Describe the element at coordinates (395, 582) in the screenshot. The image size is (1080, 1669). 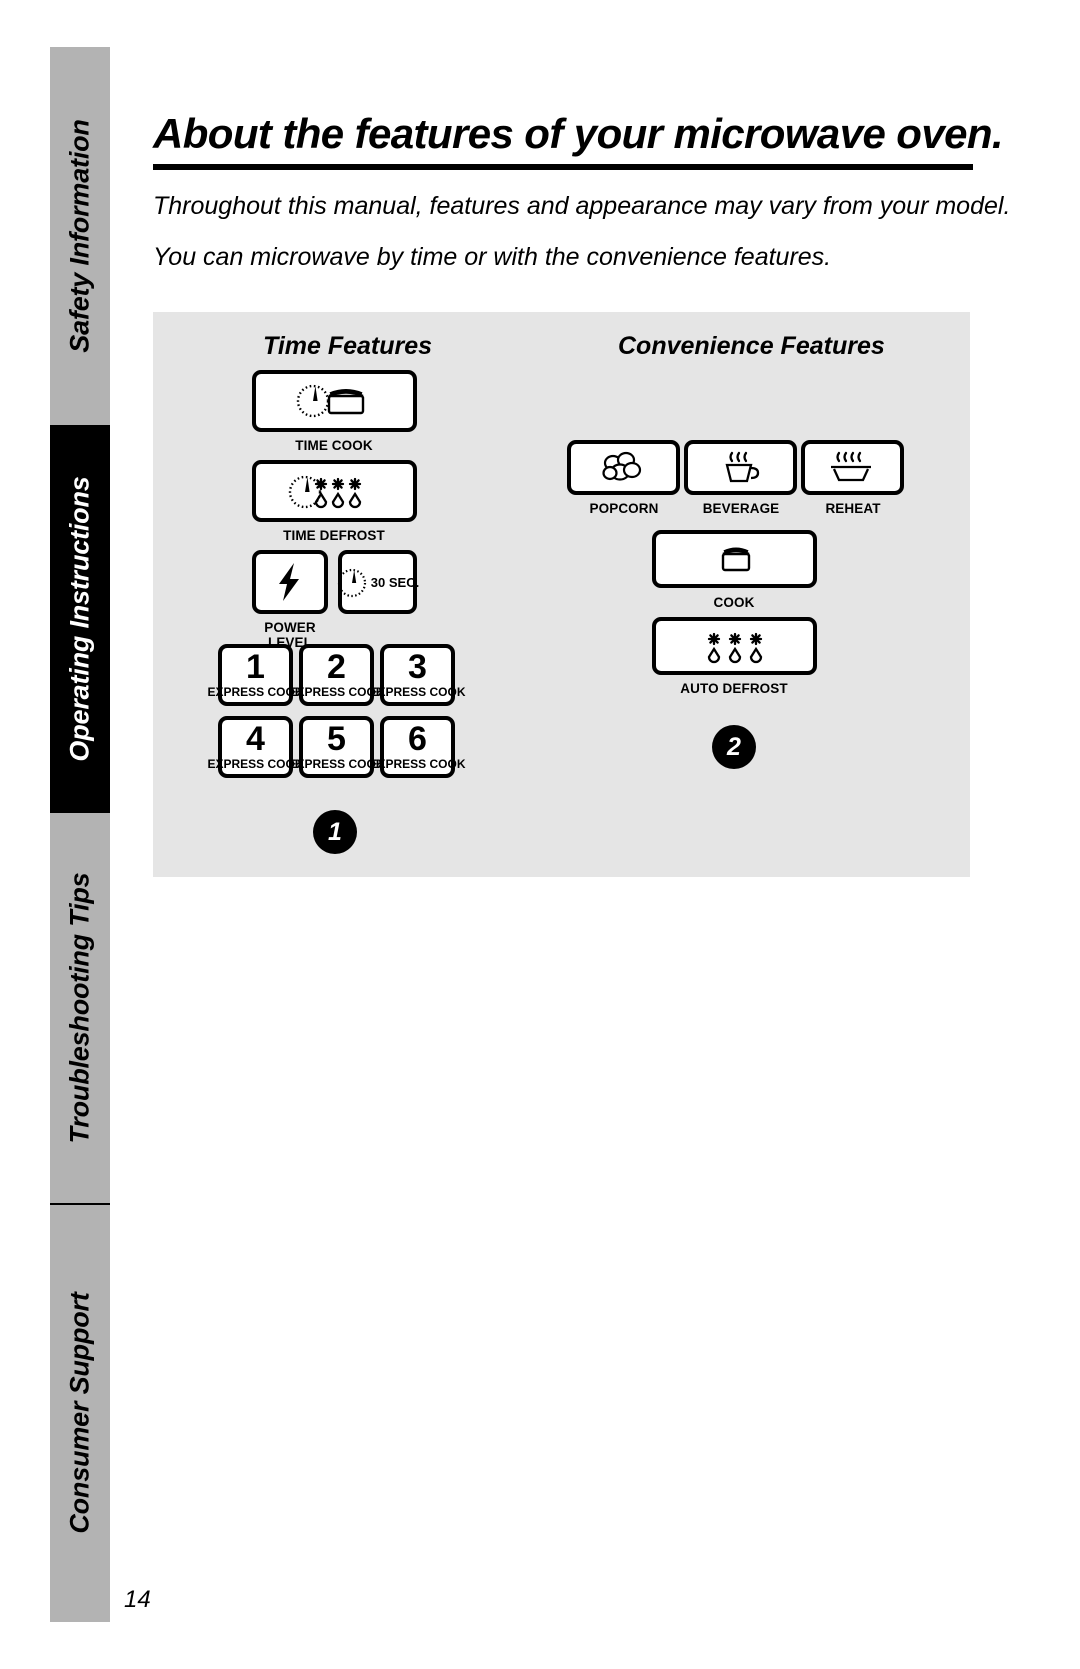
I see `add-30-seconds-label: 30 SEC.` at that location.